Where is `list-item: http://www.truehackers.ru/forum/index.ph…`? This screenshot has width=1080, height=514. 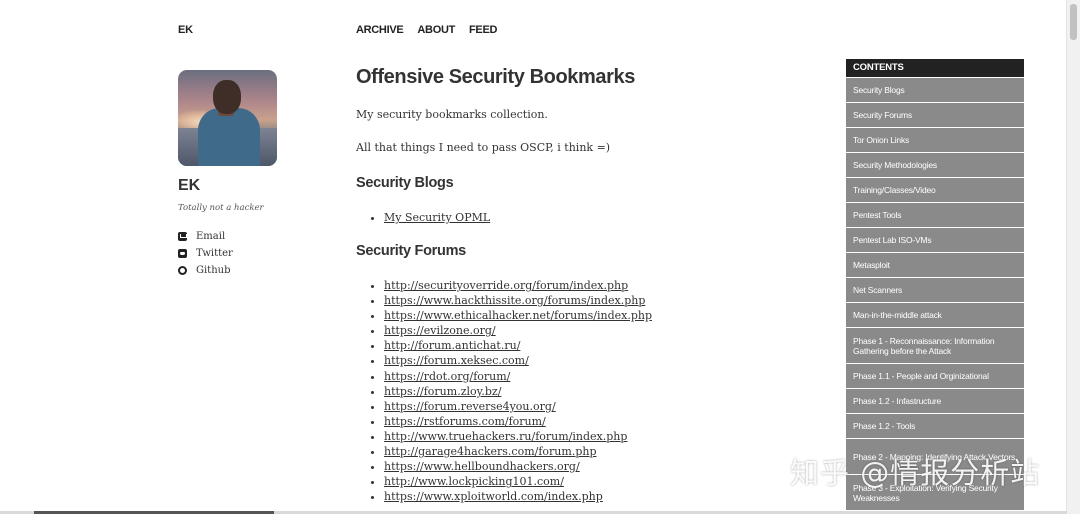 list-item: http://www.truehackers.ru/forum/index.ph… is located at coordinates (518, 436).